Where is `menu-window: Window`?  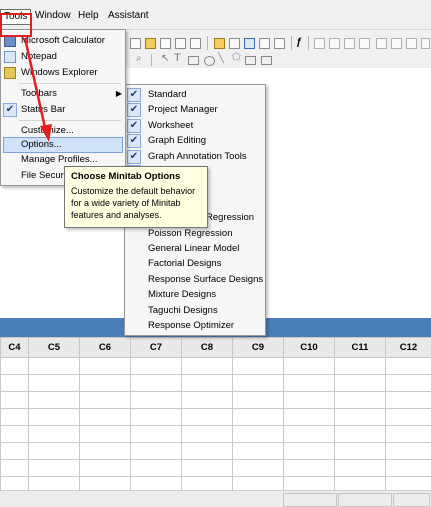
menu-window: Window is located at coordinates (53, 16).